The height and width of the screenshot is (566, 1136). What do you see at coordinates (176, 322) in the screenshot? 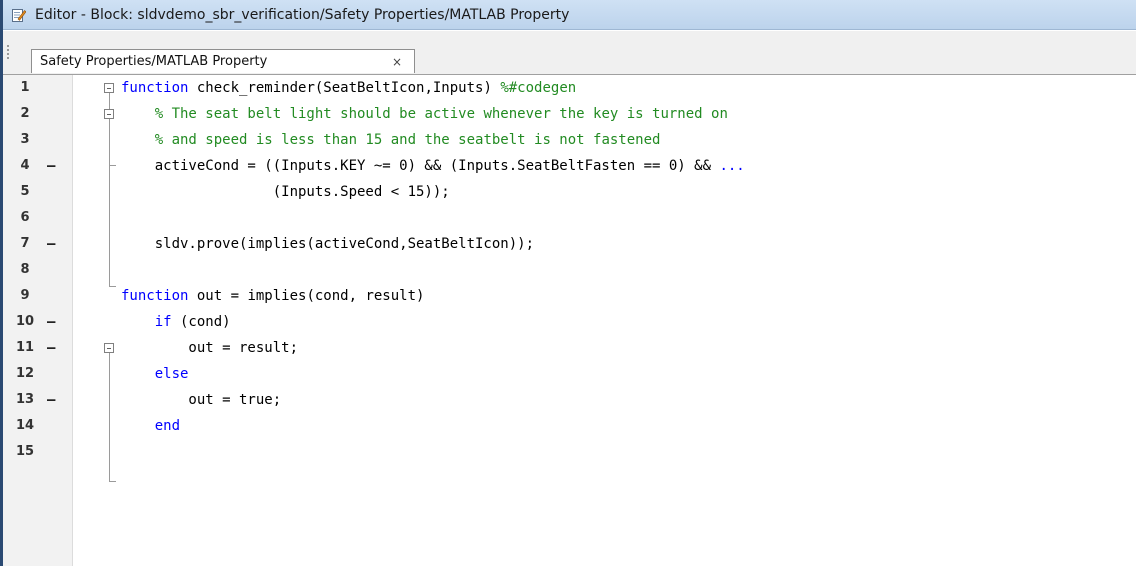
I see `code-text: if (cond)` at bounding box center [176, 322].